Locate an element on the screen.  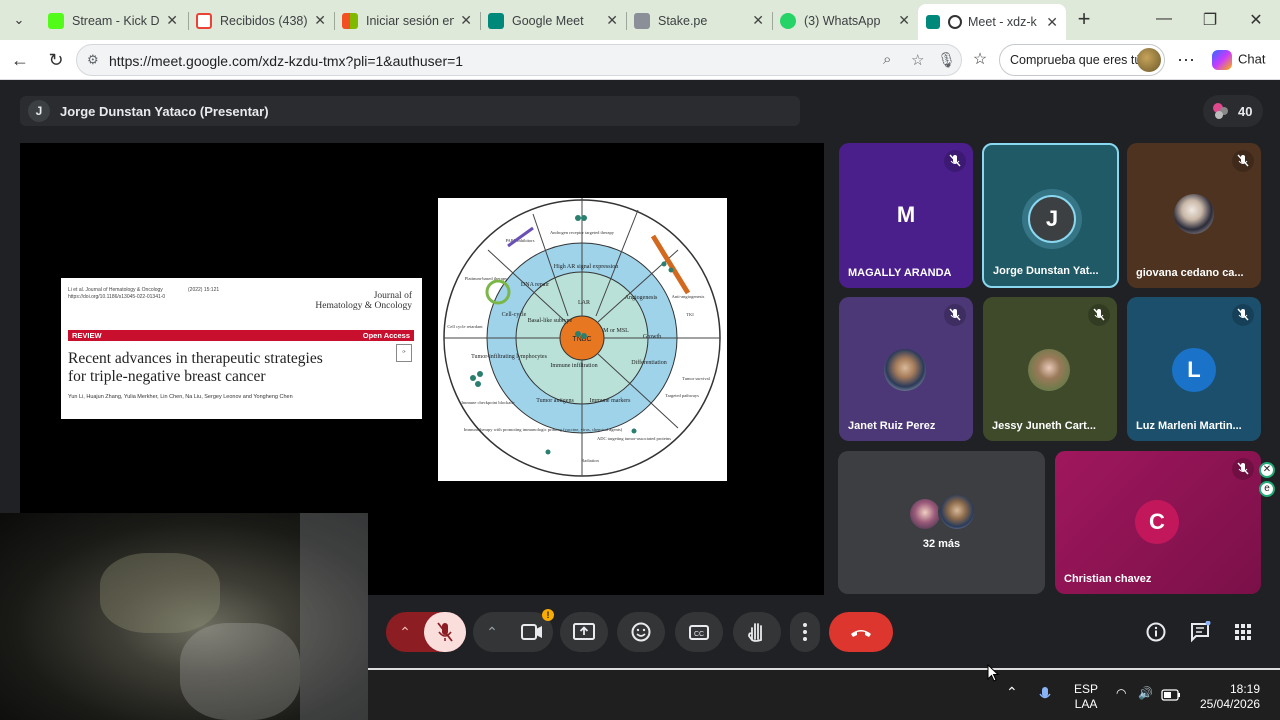
participant-name: Janet Ruiz Perez is located at coordinates (892, 426).